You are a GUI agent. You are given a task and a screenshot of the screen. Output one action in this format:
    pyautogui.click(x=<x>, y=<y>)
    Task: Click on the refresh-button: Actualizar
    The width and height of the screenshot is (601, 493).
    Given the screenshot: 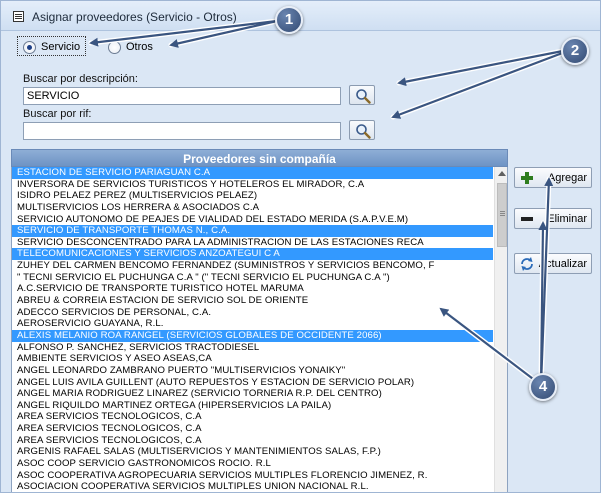 What is the action you would take?
    pyautogui.click(x=553, y=263)
    